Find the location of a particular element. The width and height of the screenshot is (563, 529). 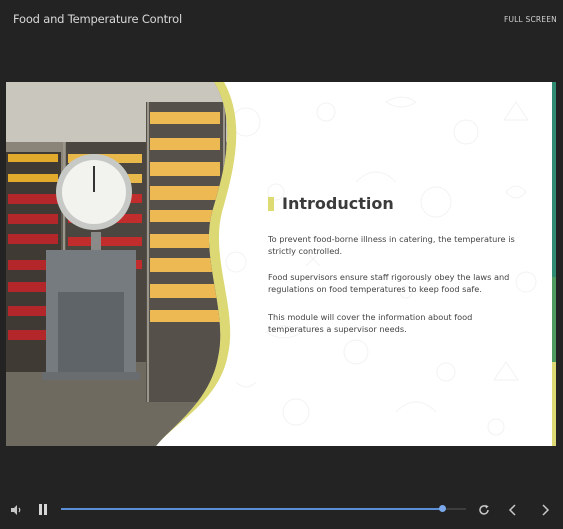

slide-progress-rail is located at coordinates (554, 264).